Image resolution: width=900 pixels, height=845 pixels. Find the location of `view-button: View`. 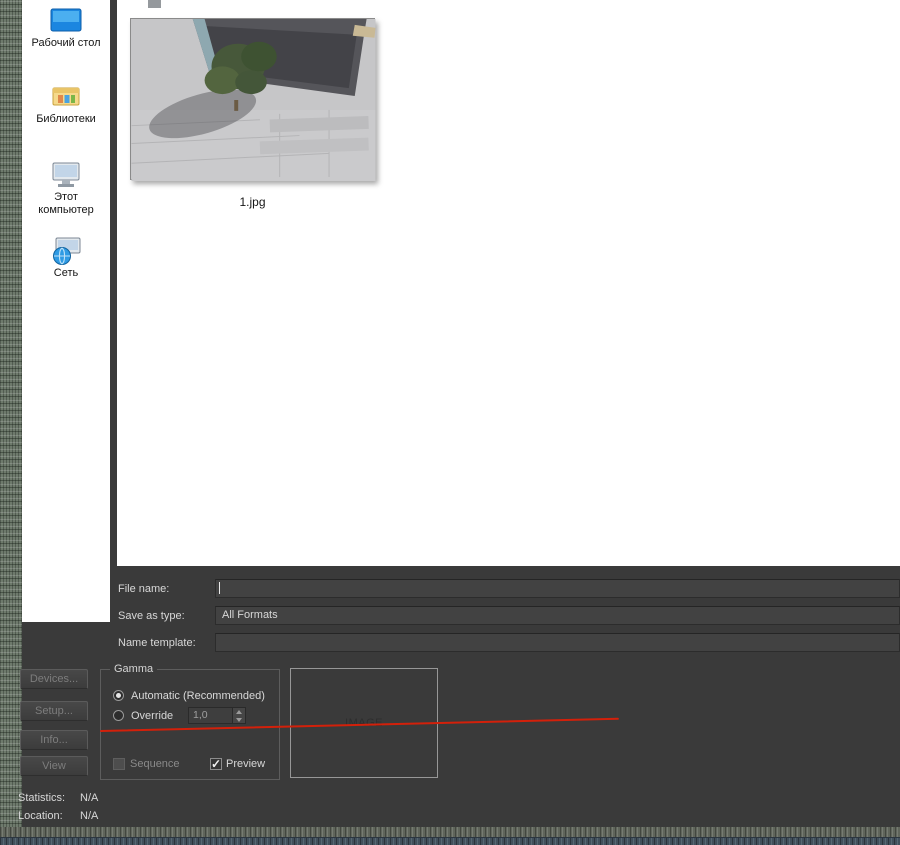

view-button: View is located at coordinates (54, 766).